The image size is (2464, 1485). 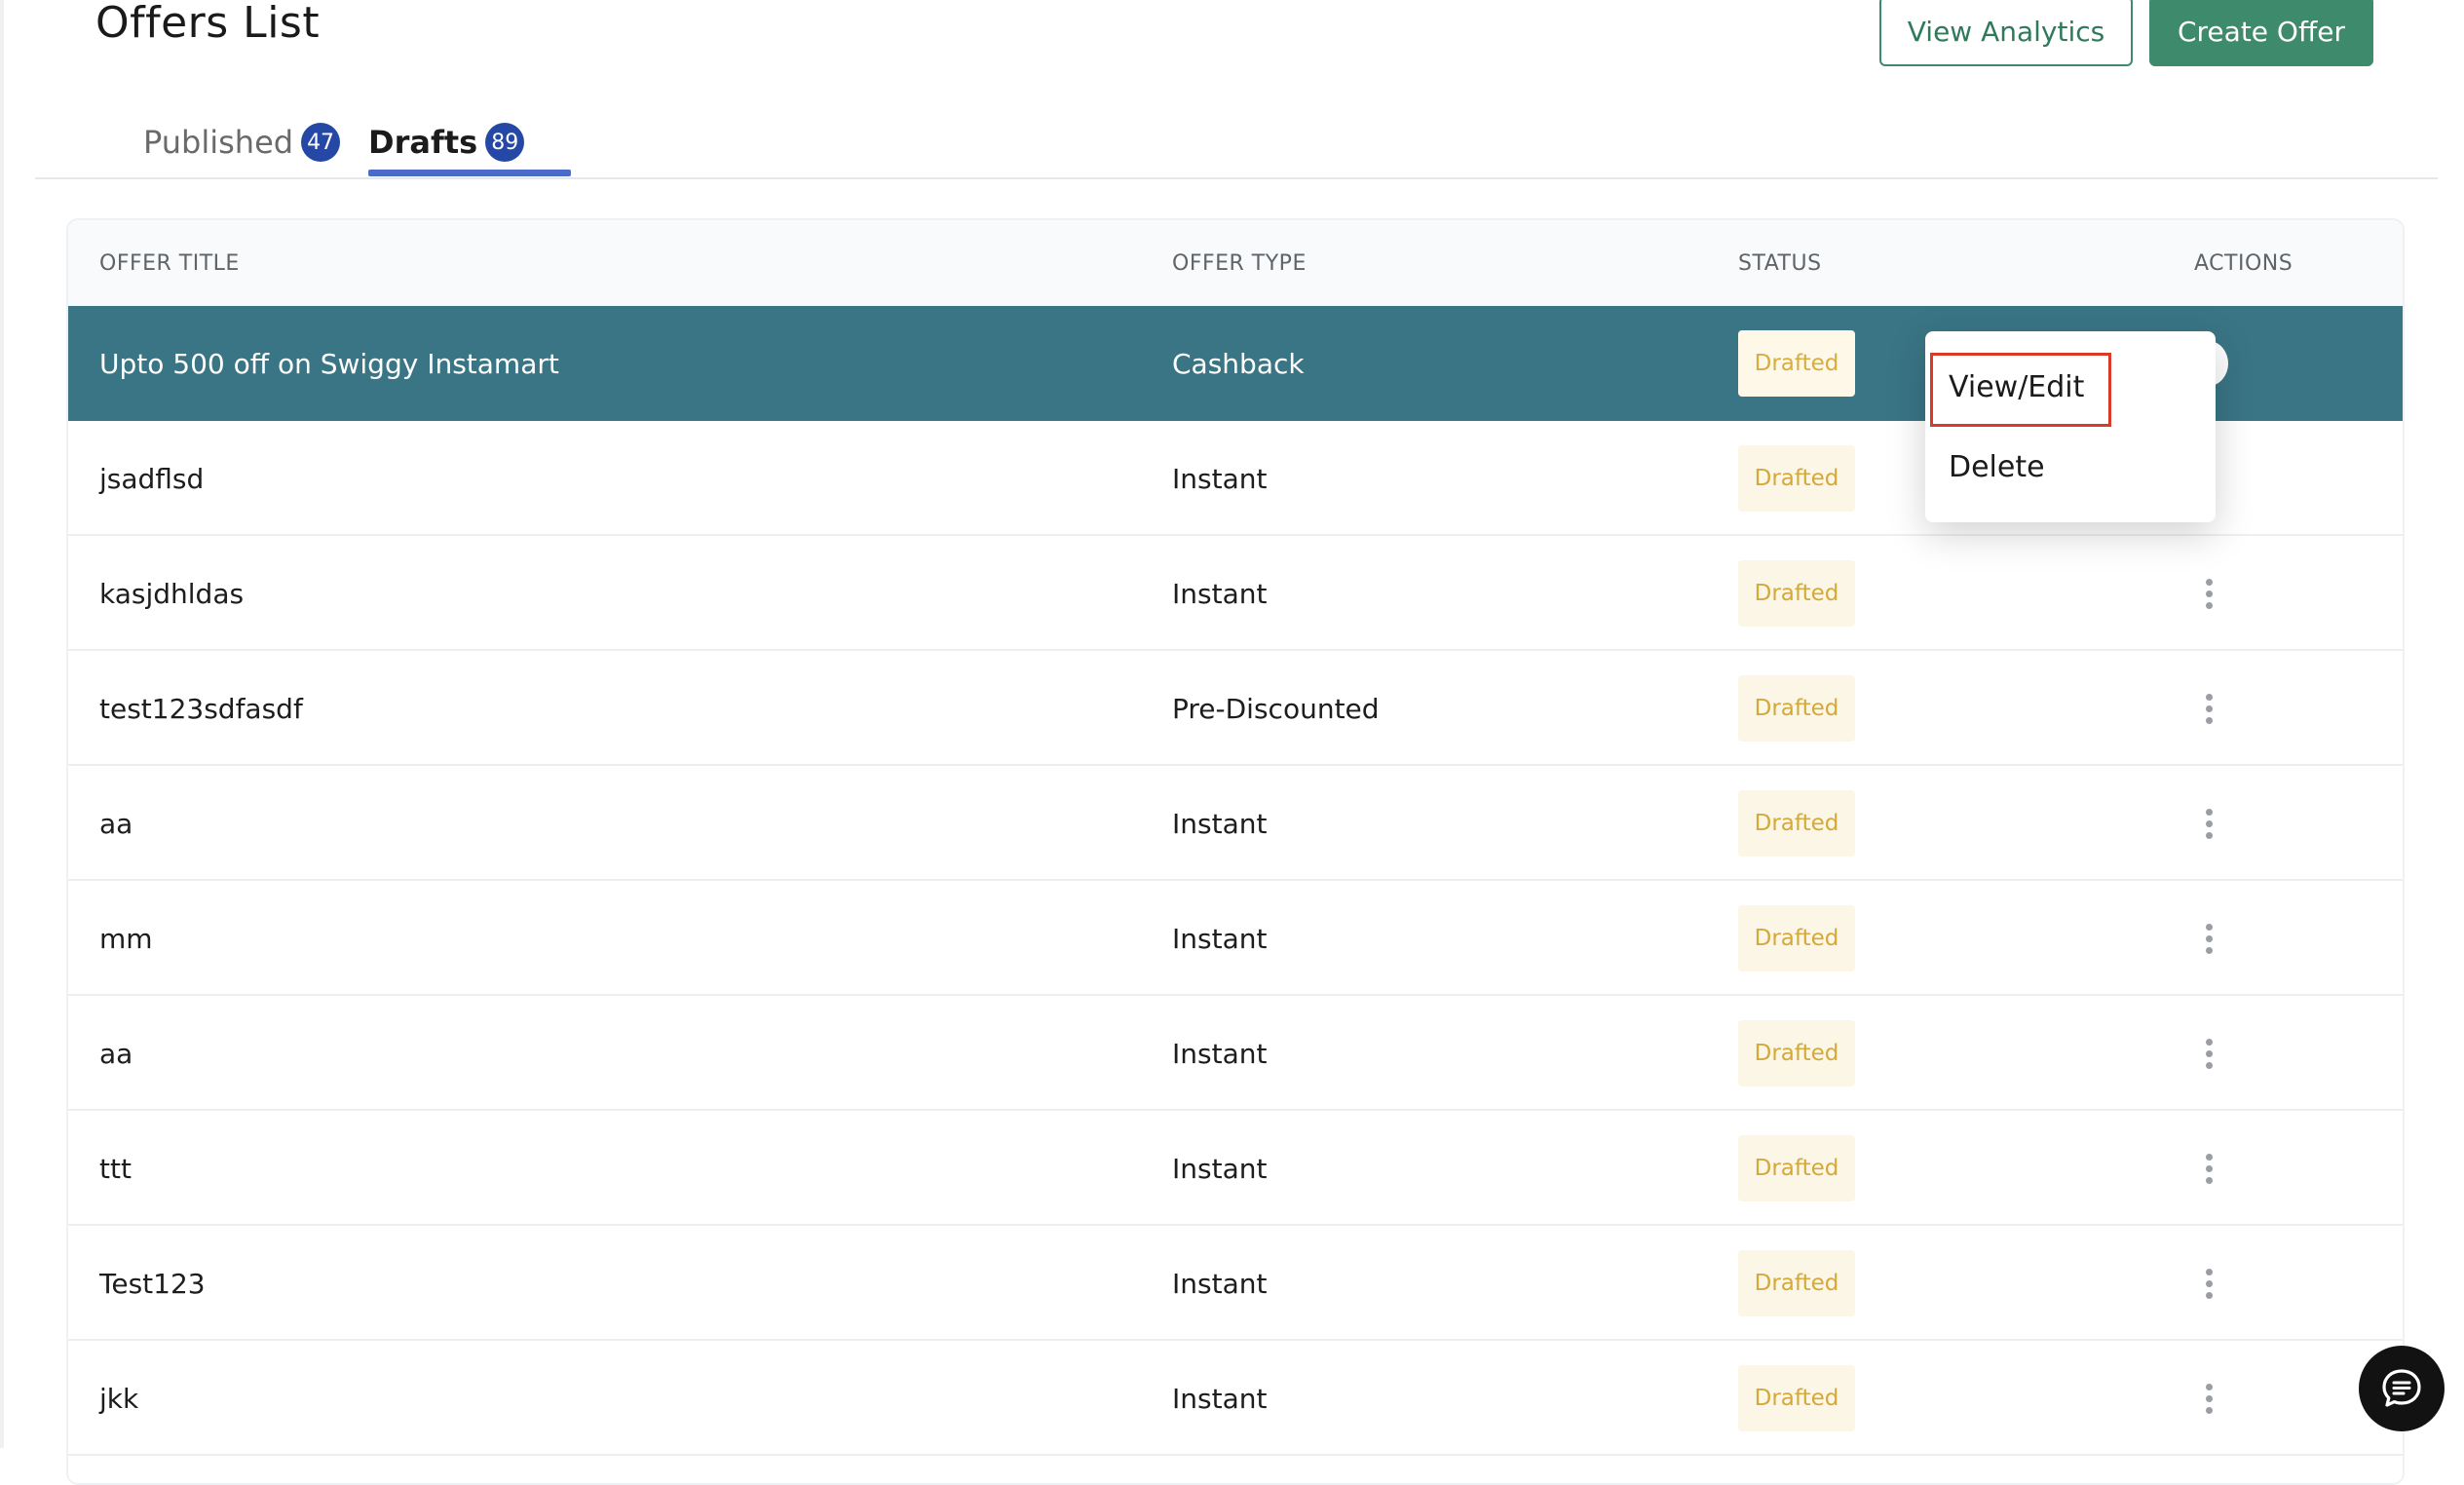 I want to click on table-row: mm Instant Drafted, so click(x=1235, y=938).